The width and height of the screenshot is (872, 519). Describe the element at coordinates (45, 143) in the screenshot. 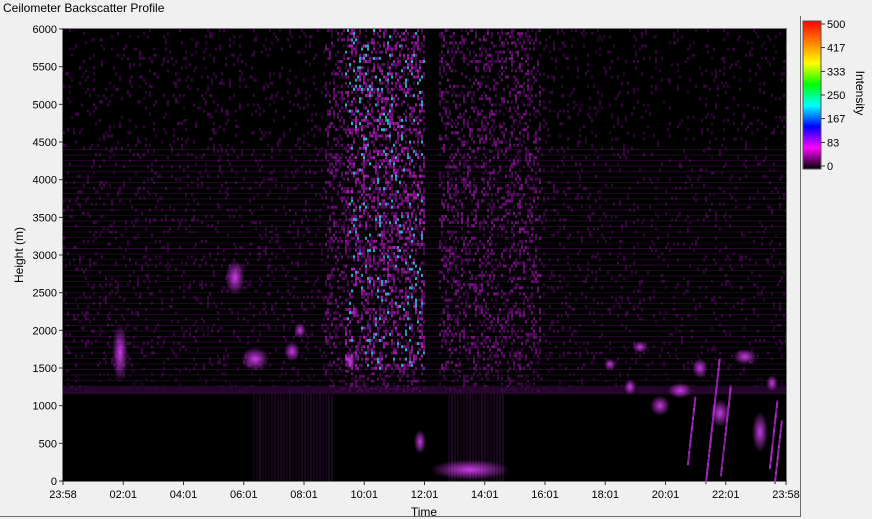

I see `y-tick-label: 4500` at that location.